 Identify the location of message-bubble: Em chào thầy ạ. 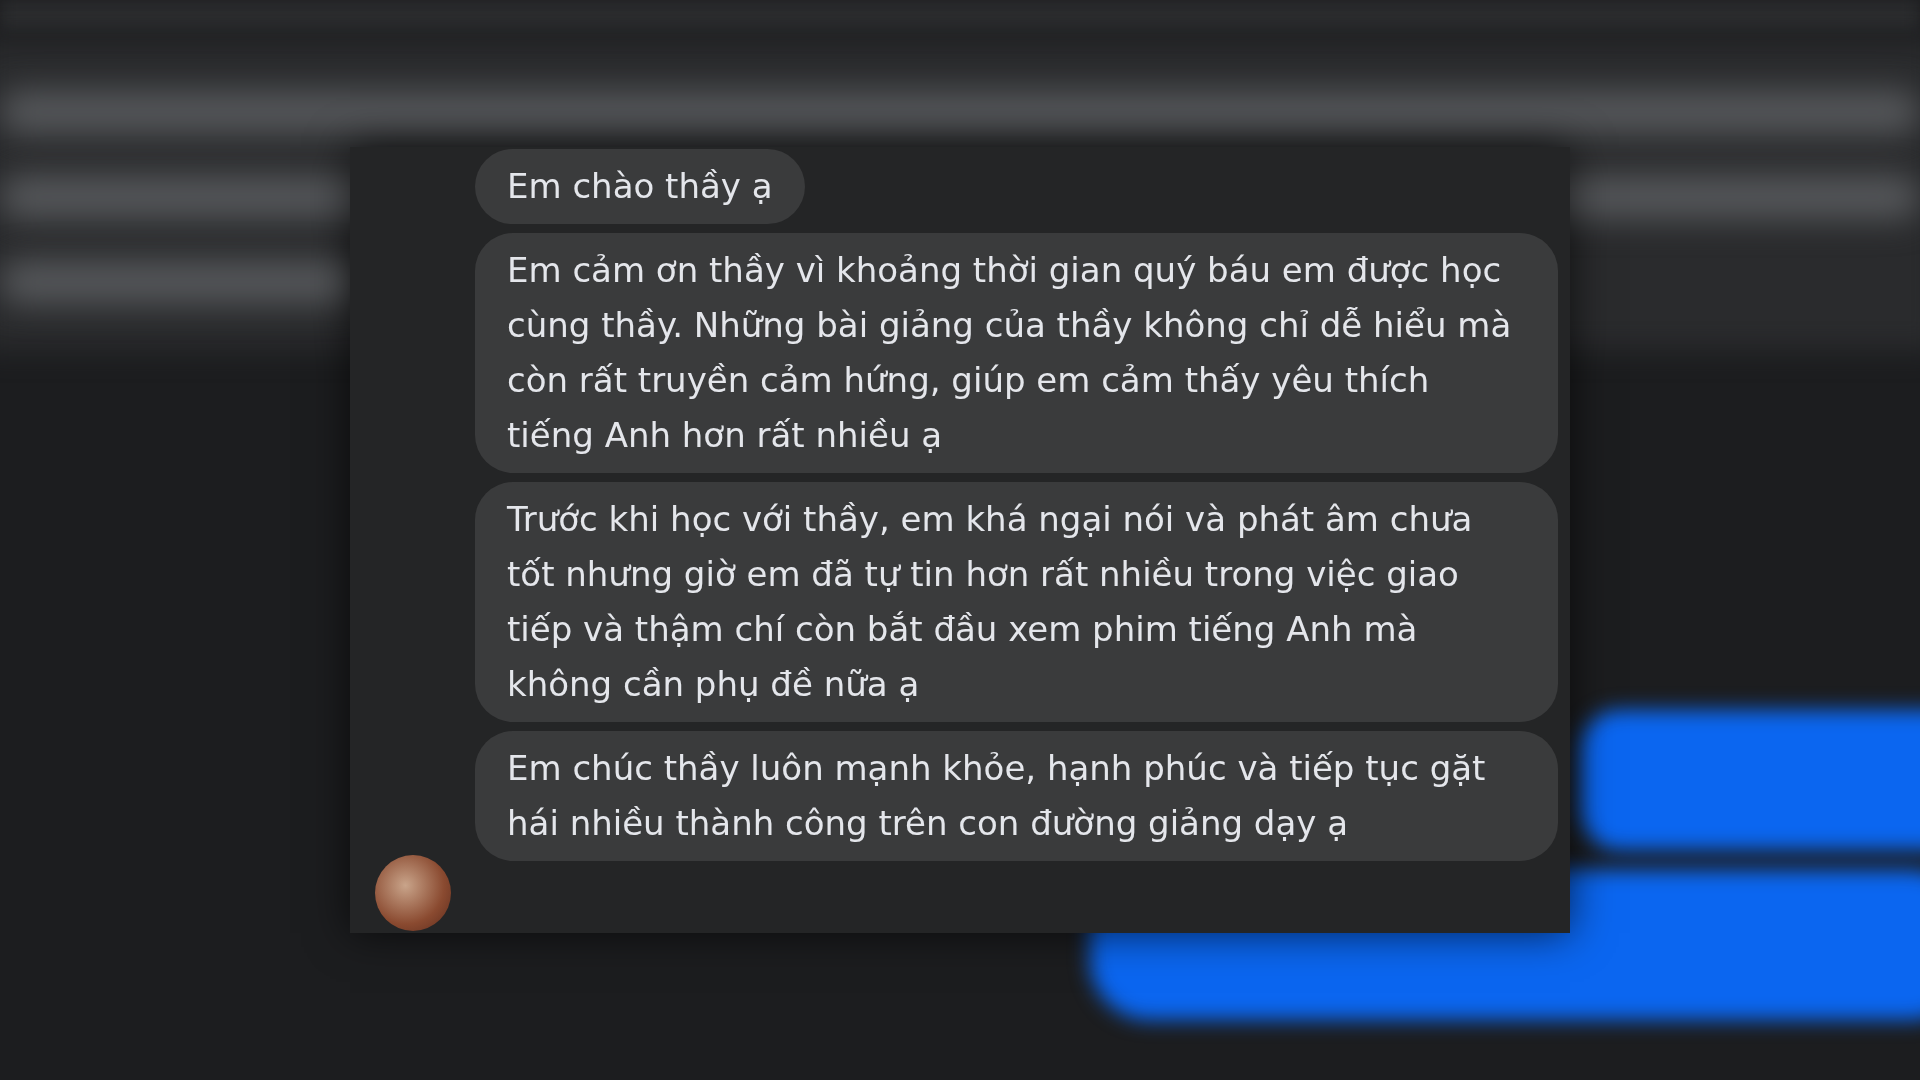
(640, 186).